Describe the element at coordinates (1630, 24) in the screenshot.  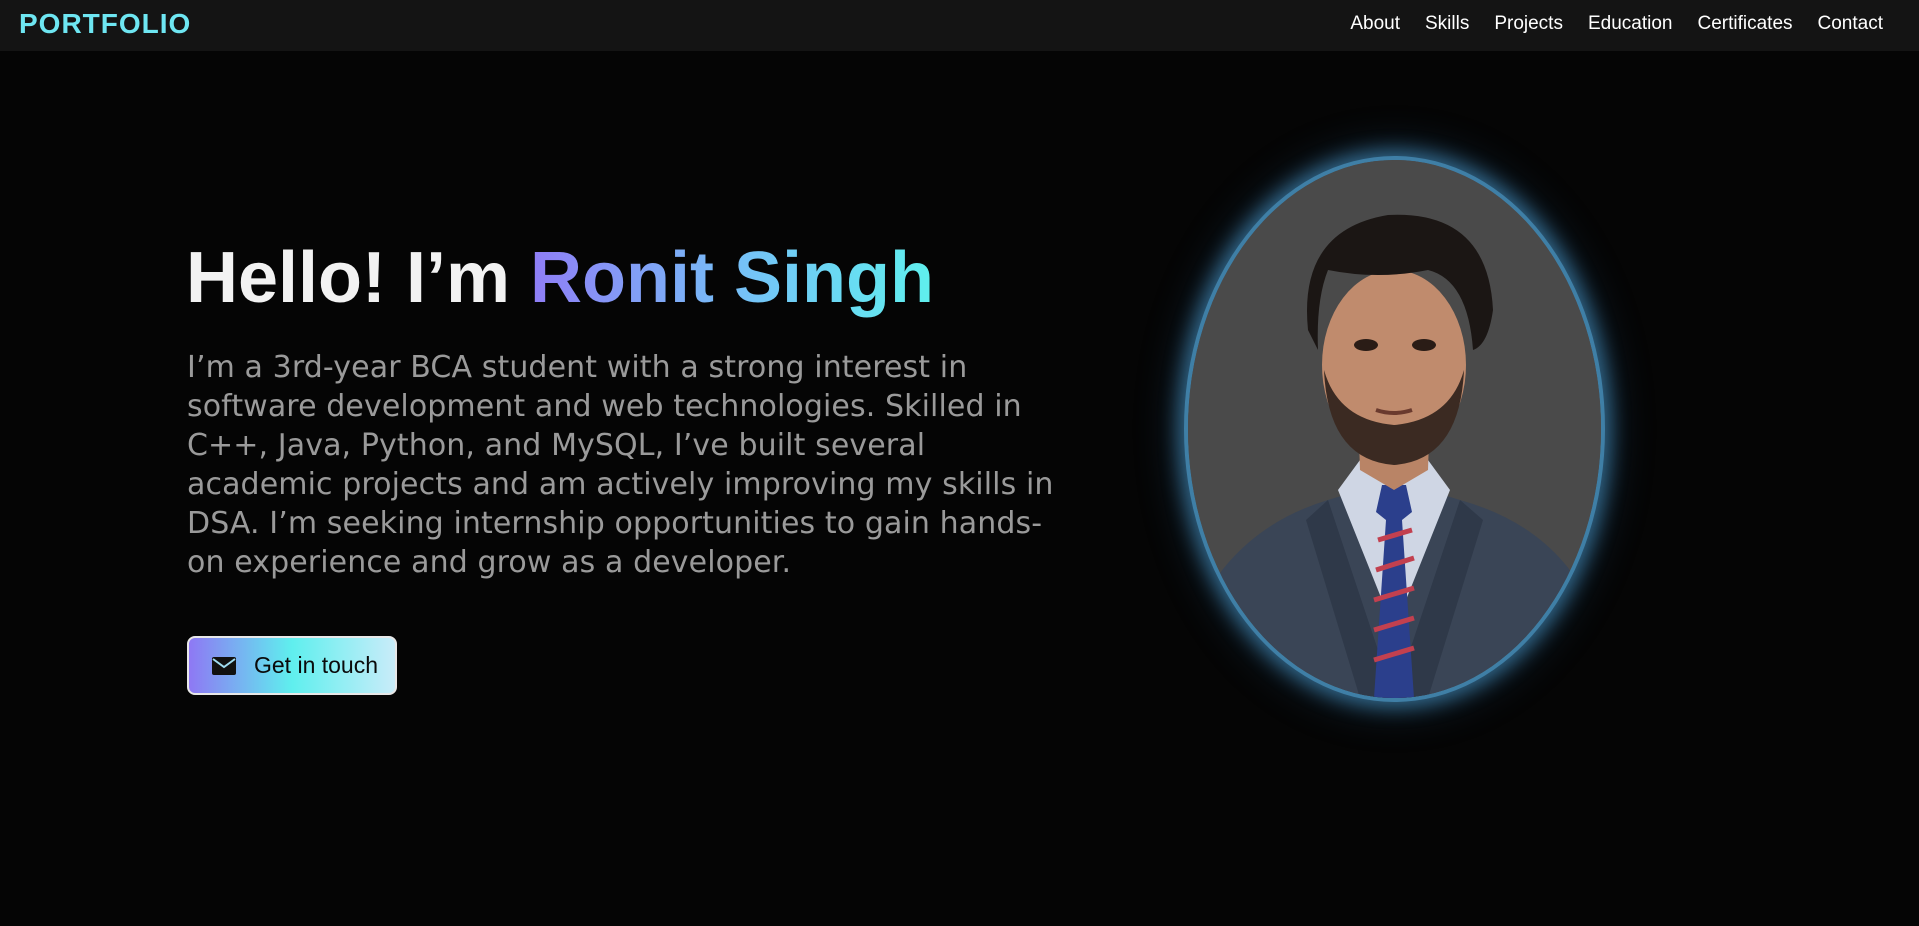
I see `nav-link-education: Education` at that location.